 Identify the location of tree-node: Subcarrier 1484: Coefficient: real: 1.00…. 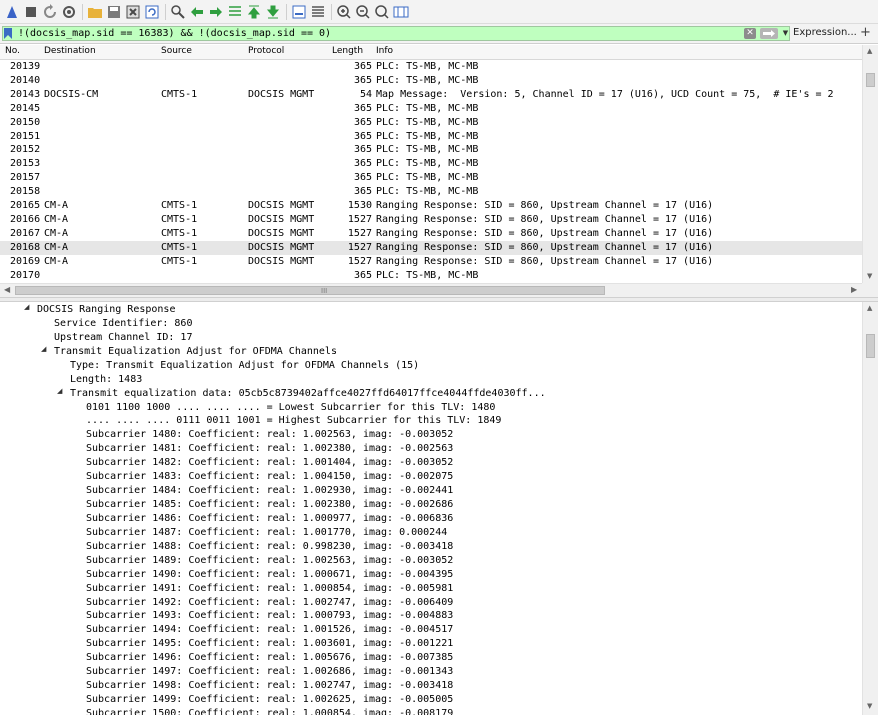
(269, 491).